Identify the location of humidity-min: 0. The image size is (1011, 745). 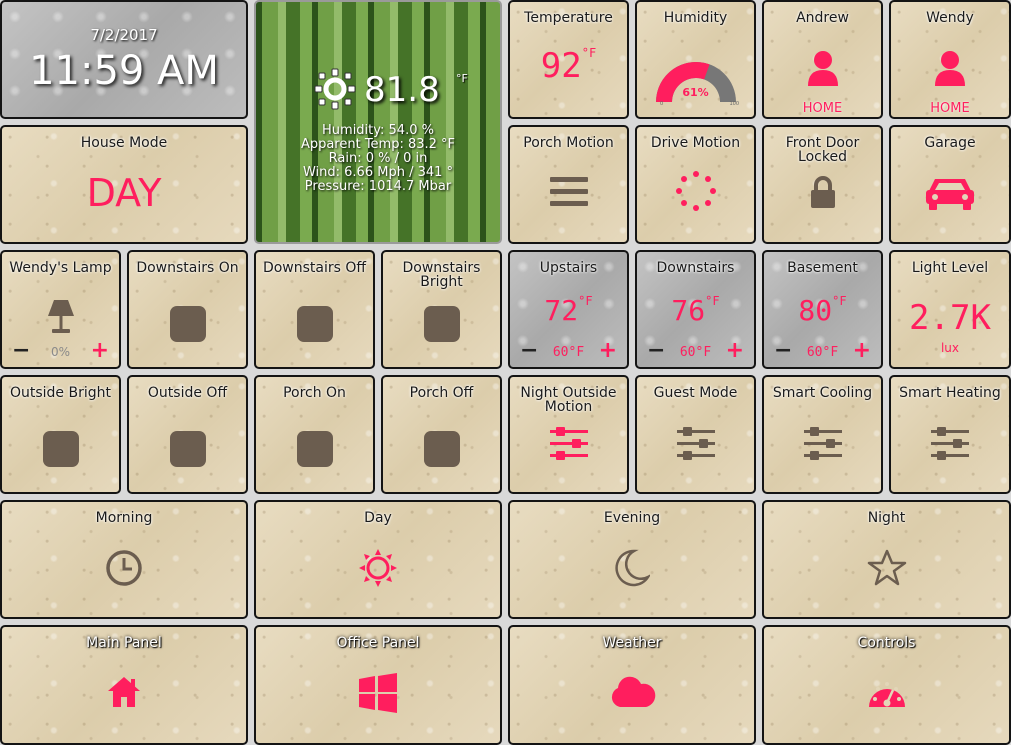
(662, 104).